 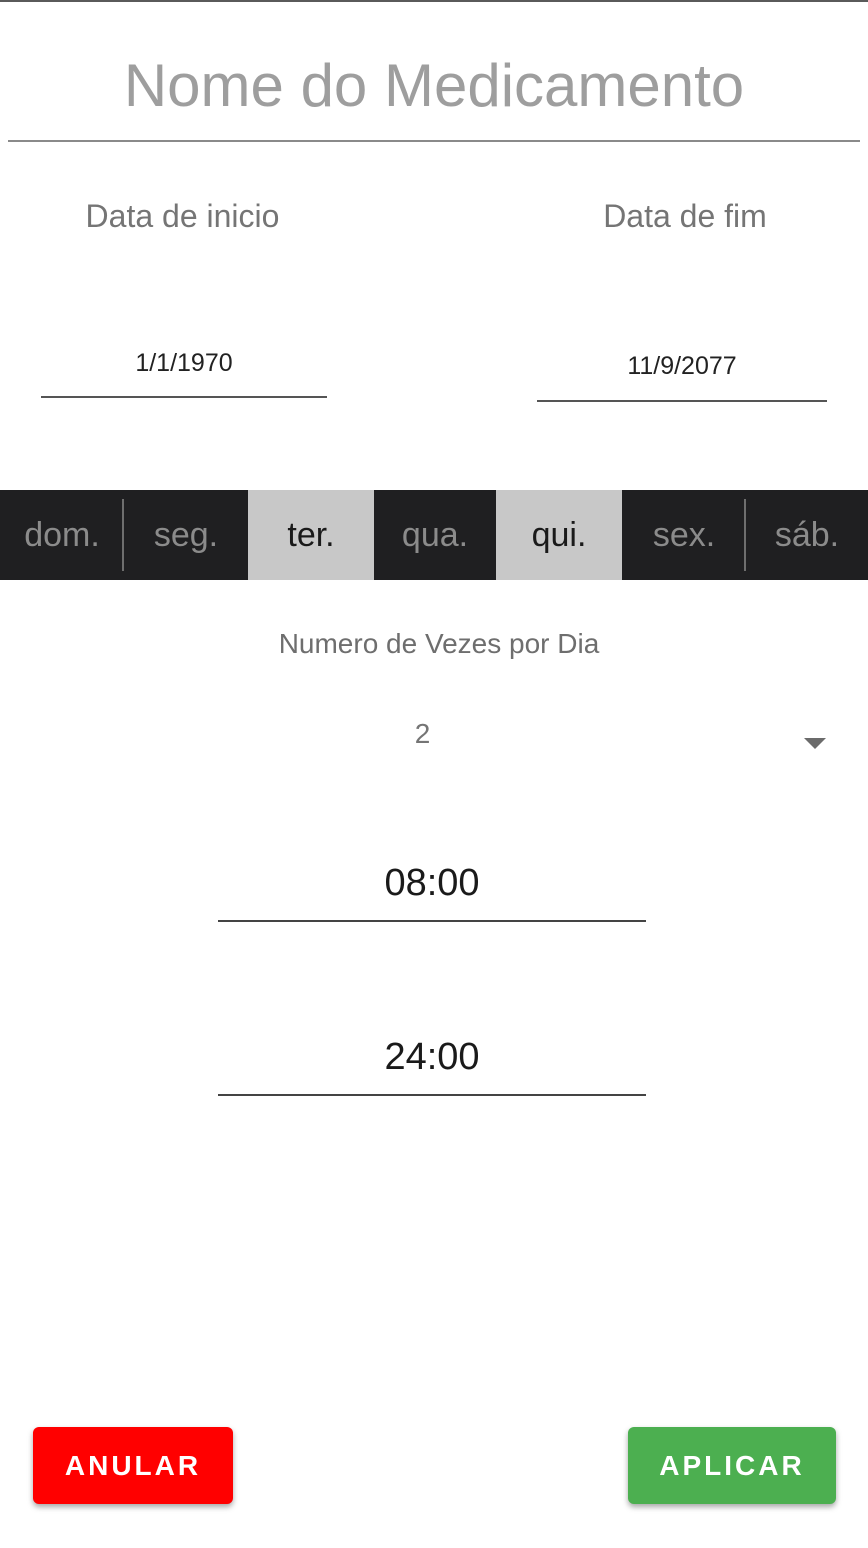 What do you see at coordinates (559, 535) in the screenshot?
I see `weekday-toggle-qui: qui.` at bounding box center [559, 535].